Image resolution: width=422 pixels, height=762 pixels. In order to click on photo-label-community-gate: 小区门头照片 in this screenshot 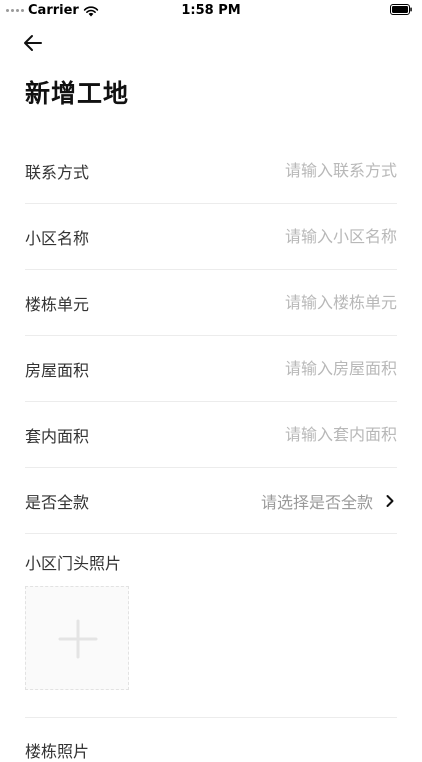, I will do `click(73, 563)`.